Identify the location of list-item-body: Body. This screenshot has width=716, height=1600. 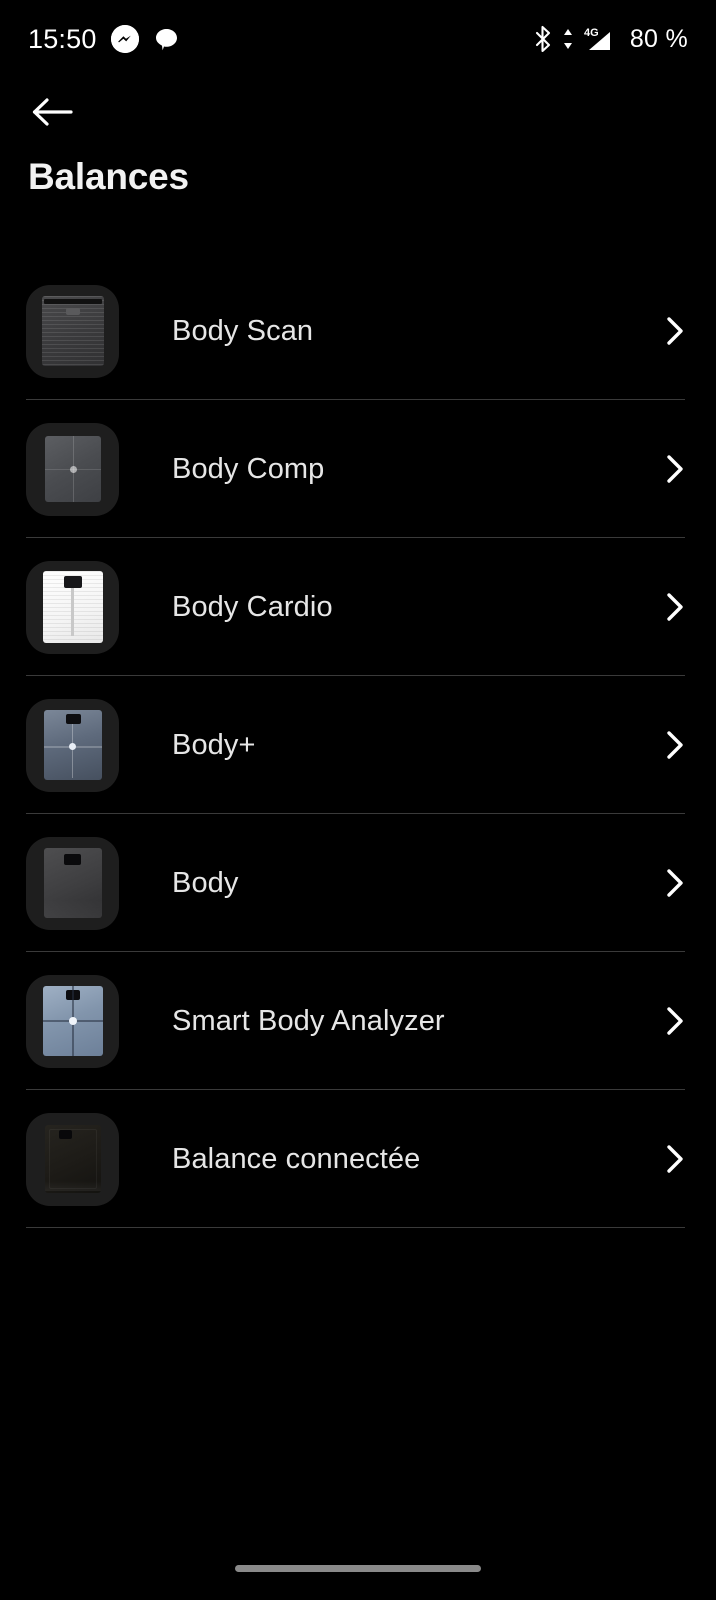
(358, 883).